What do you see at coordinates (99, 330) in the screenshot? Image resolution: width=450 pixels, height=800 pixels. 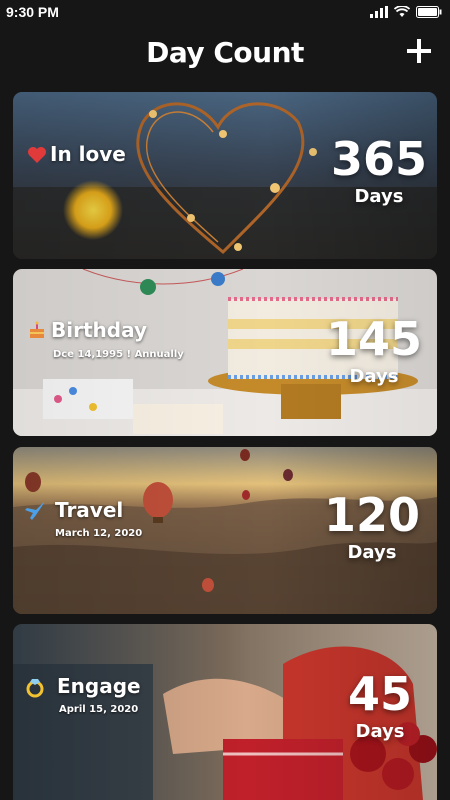 I see `card-title: Birthday` at bounding box center [99, 330].